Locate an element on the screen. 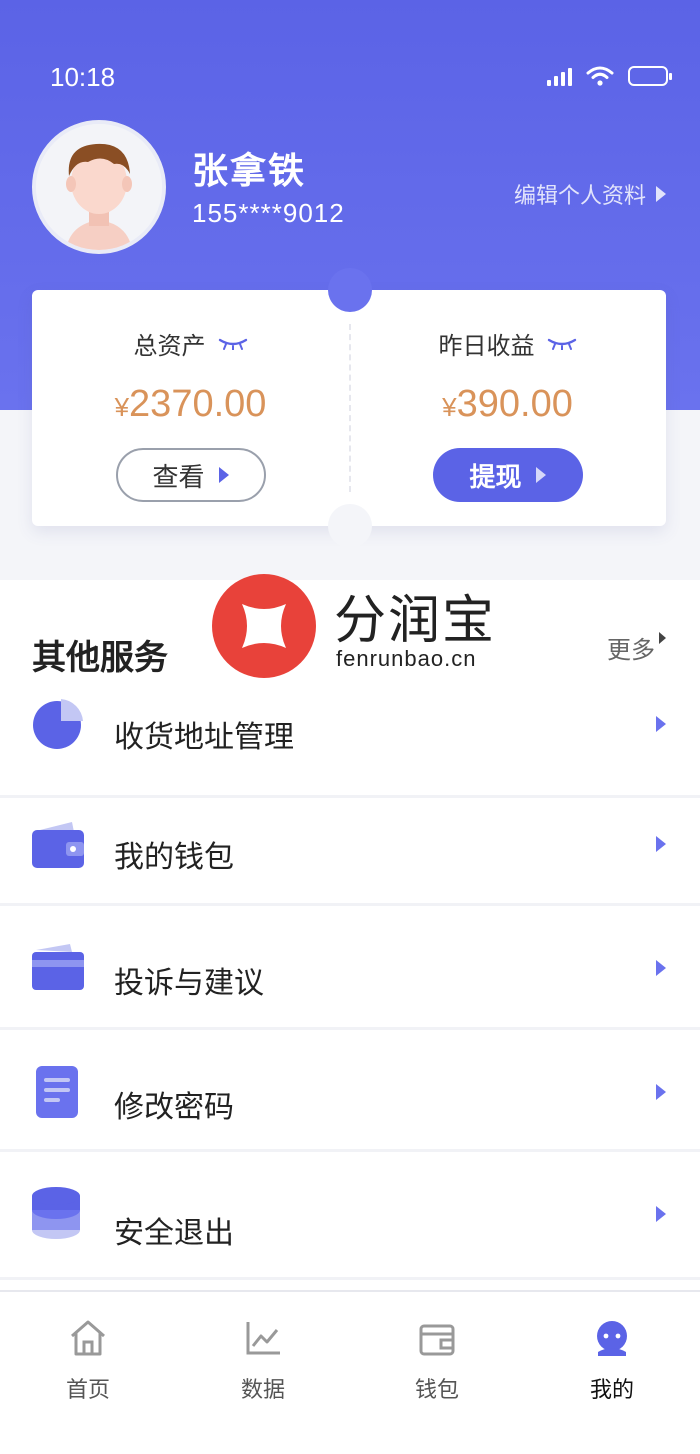 This screenshot has height=1454, width=700. status-icons is located at coordinates (609, 76).